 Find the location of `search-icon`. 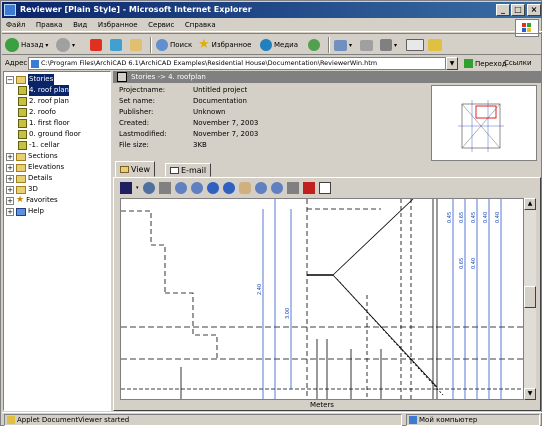

search-icon is located at coordinates (162, 45).